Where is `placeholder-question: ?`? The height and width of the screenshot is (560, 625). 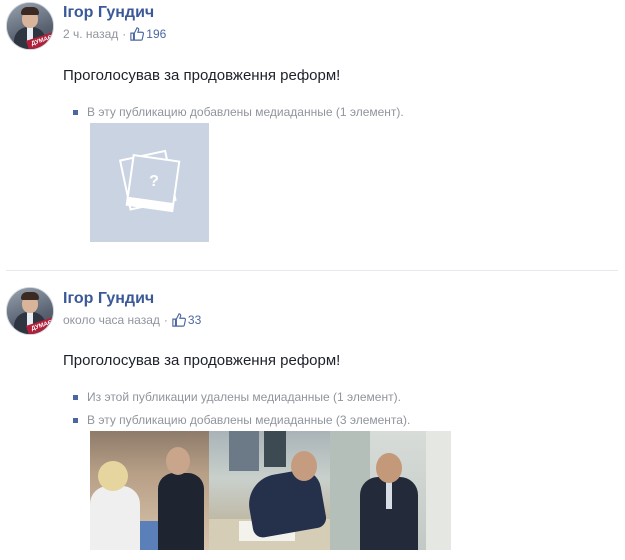 placeholder-question: ? is located at coordinates (154, 181).